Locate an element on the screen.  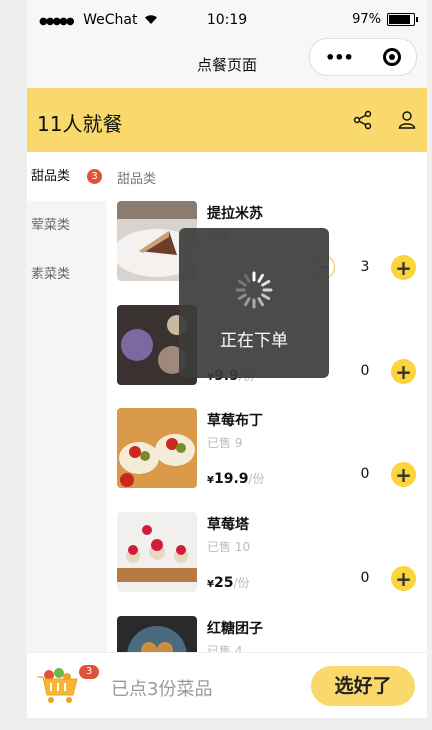
loading-toast: 正在下单 is located at coordinates (254, 303).